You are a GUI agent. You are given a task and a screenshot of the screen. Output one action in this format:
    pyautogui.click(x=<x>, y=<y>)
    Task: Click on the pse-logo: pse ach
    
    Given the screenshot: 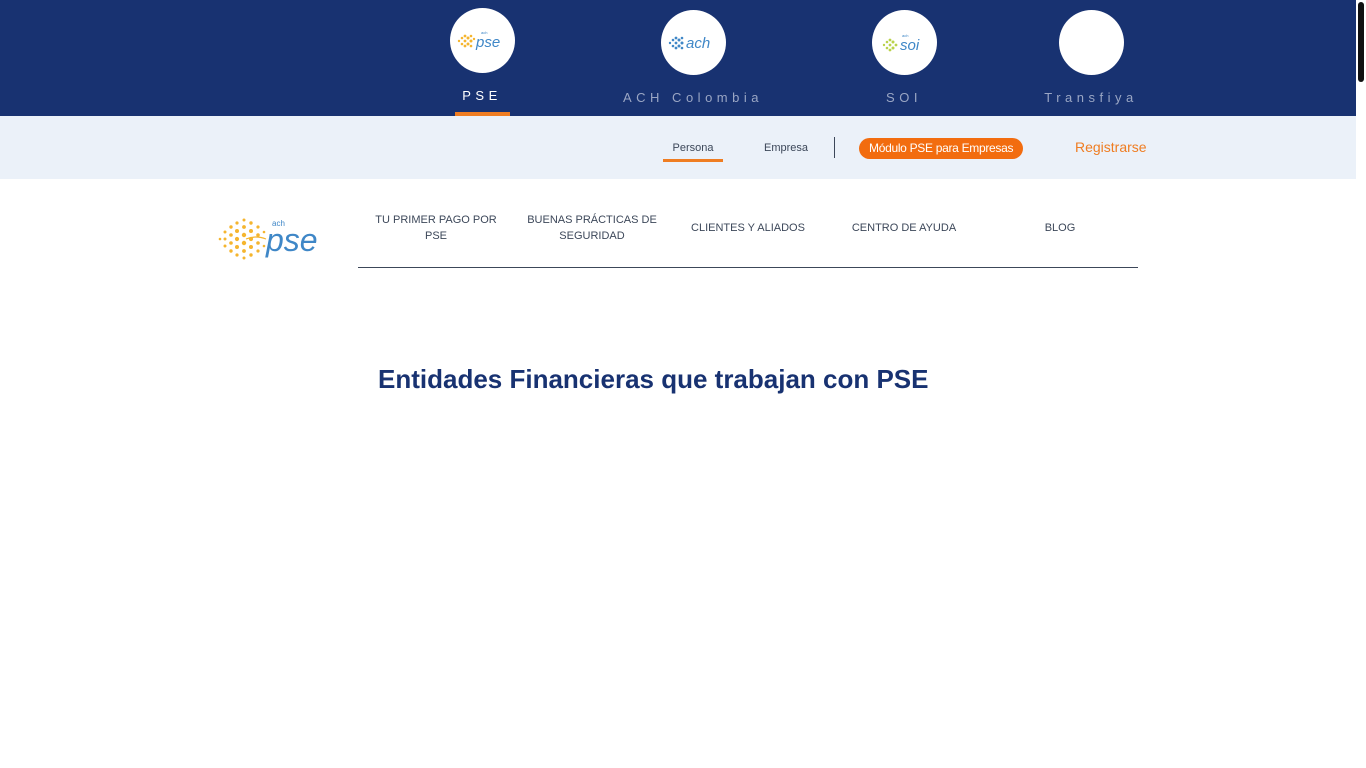 What is the action you would take?
    pyautogui.click(x=482, y=40)
    